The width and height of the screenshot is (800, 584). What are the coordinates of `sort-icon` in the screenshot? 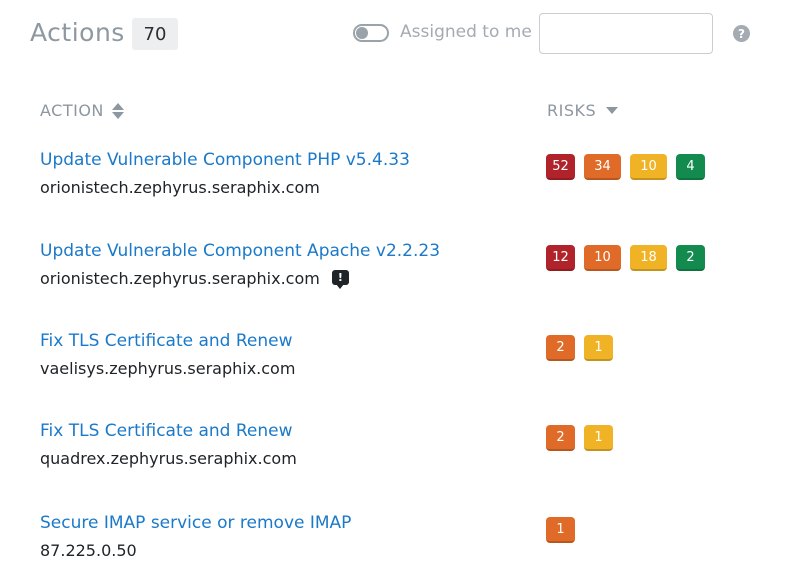 It's located at (117, 111).